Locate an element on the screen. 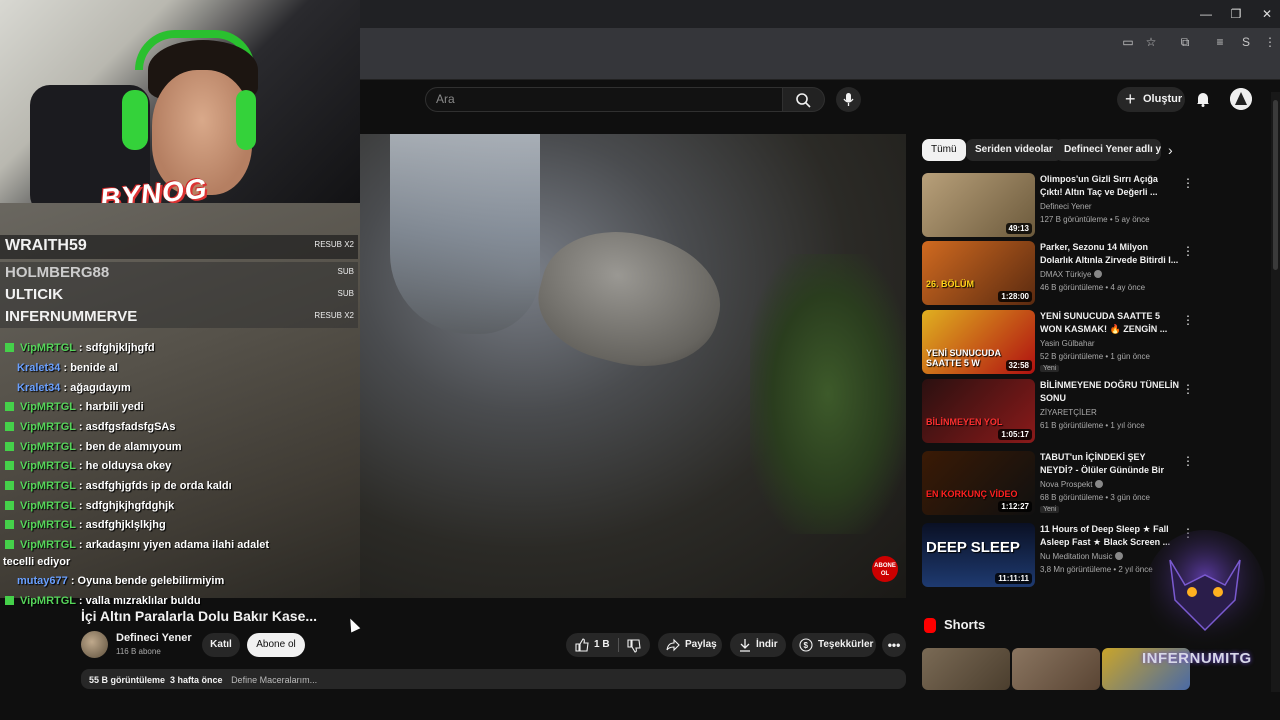 This screenshot has height=720, width=1280. search-input: Ara is located at coordinates (604, 99).